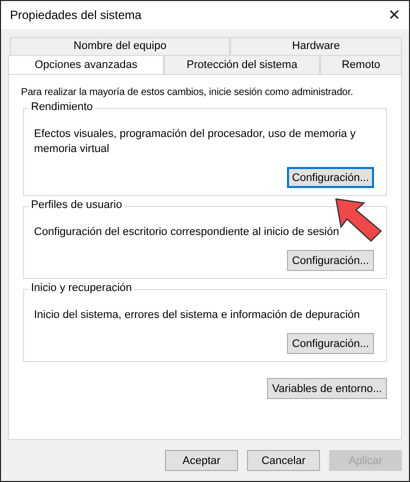 The width and height of the screenshot is (410, 482). I want to click on tab: Nombre del equipo, so click(120, 46).